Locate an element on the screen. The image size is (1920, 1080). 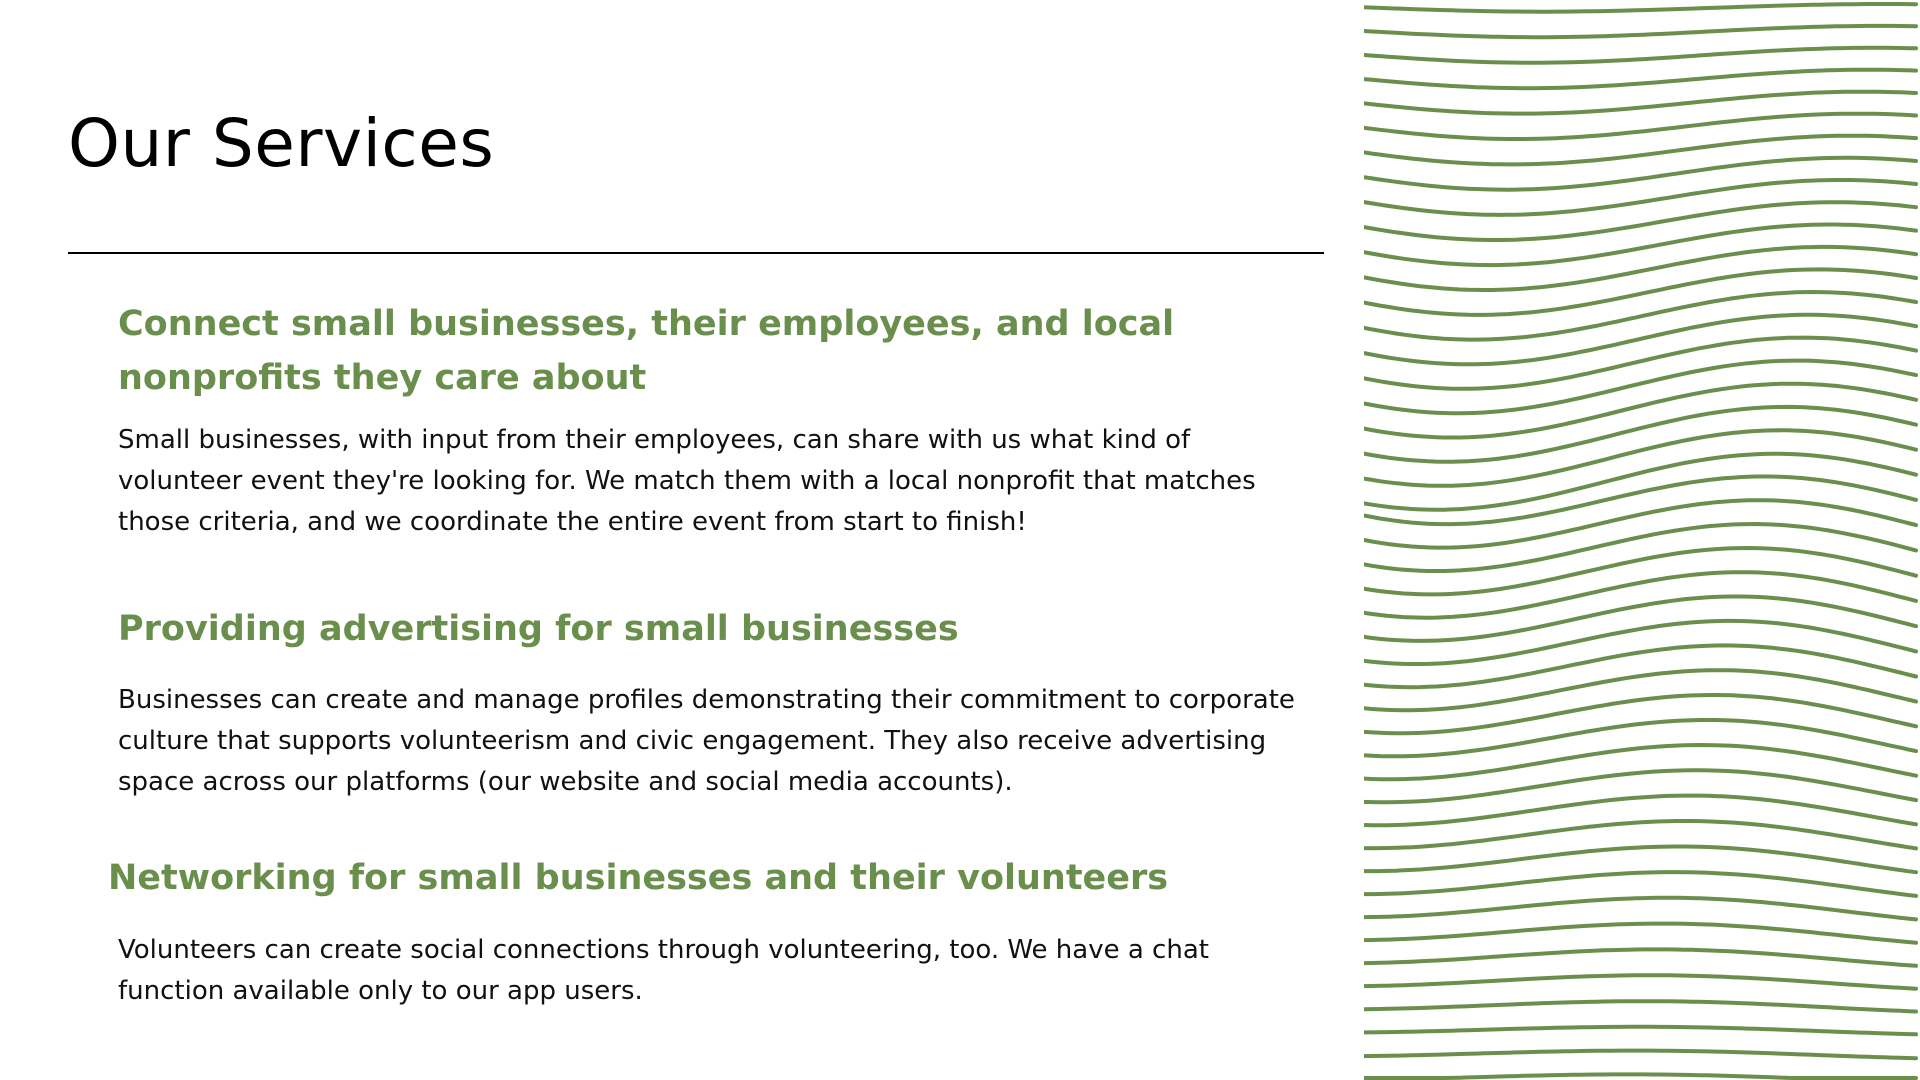
slide-title: Our Services is located at coordinates (281, 143).